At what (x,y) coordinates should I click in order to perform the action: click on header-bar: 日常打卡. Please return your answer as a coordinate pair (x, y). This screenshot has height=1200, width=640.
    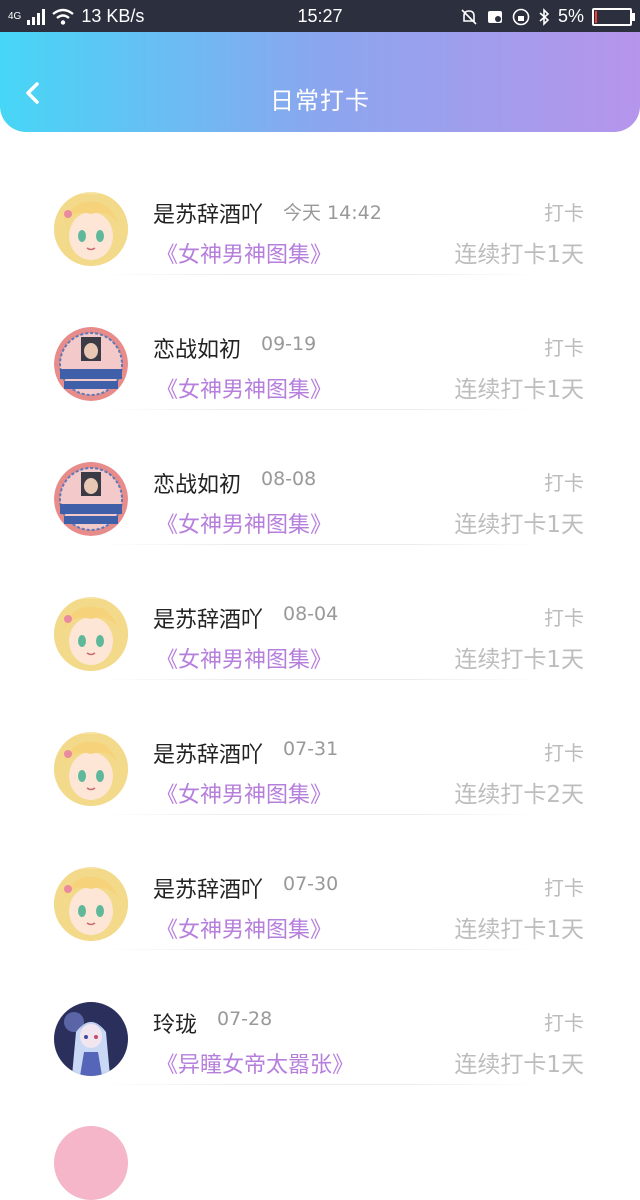
    Looking at the image, I should click on (320, 82).